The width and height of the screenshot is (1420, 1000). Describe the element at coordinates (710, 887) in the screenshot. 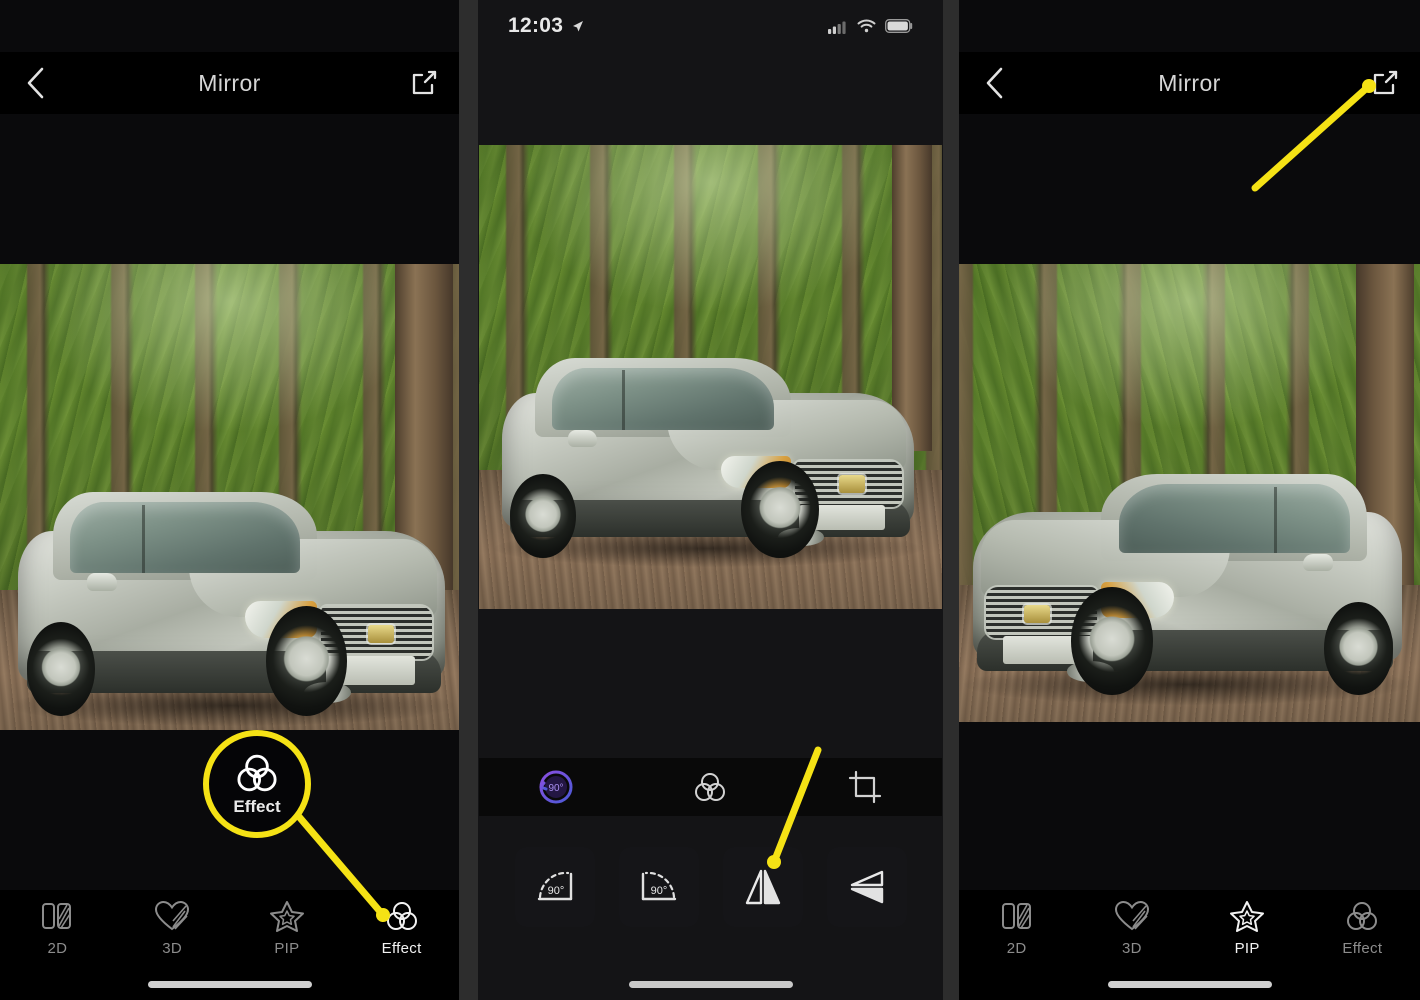

I see `transform-tool-row: 90° 90°` at that location.